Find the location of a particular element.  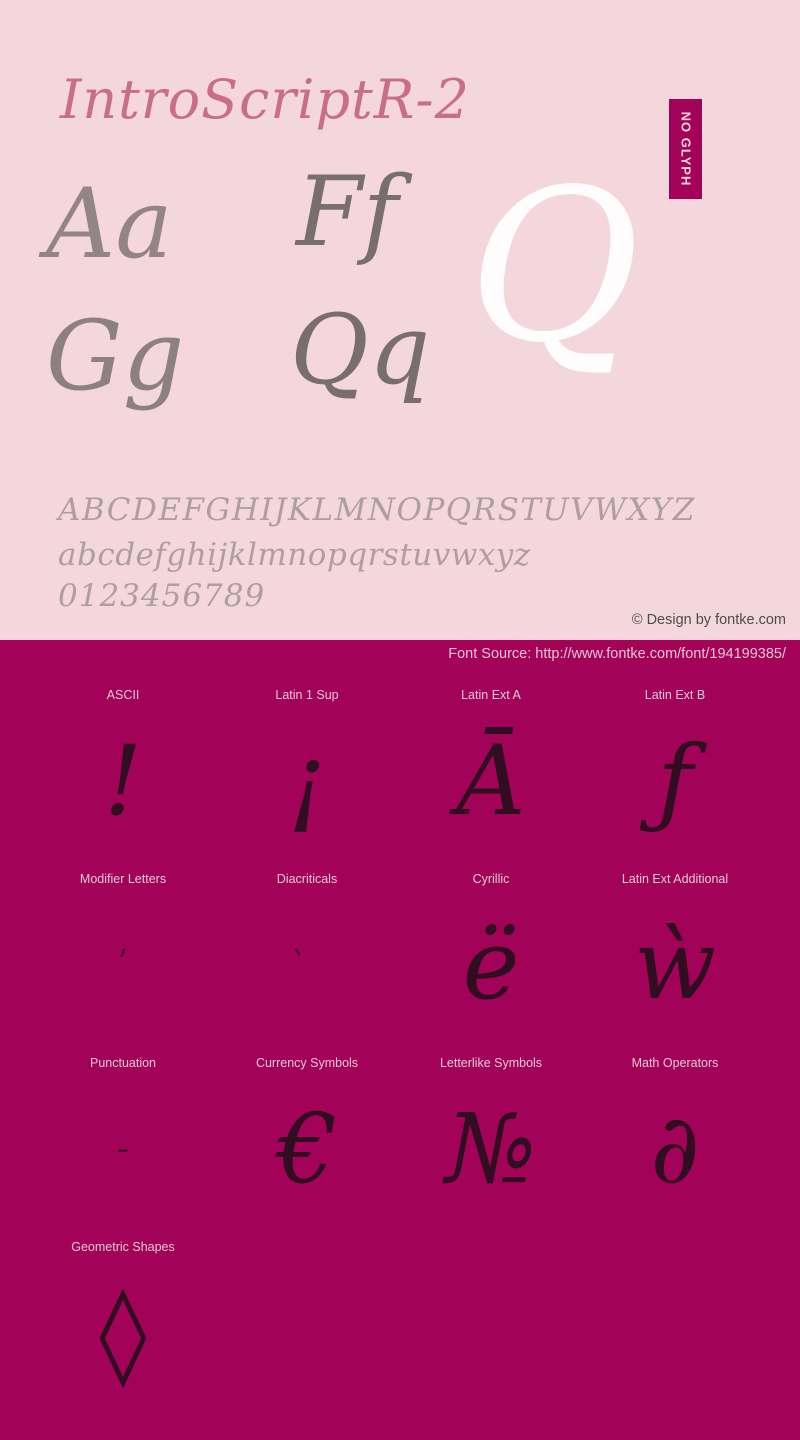

unicode-block-label: Latin 1 Sup is located at coordinates (307, 695).